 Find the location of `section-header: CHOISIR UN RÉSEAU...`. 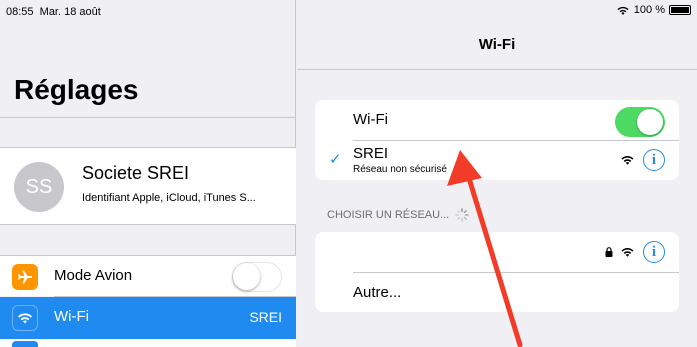

section-header: CHOISIR UN RÉSEAU... is located at coordinates (398, 215).